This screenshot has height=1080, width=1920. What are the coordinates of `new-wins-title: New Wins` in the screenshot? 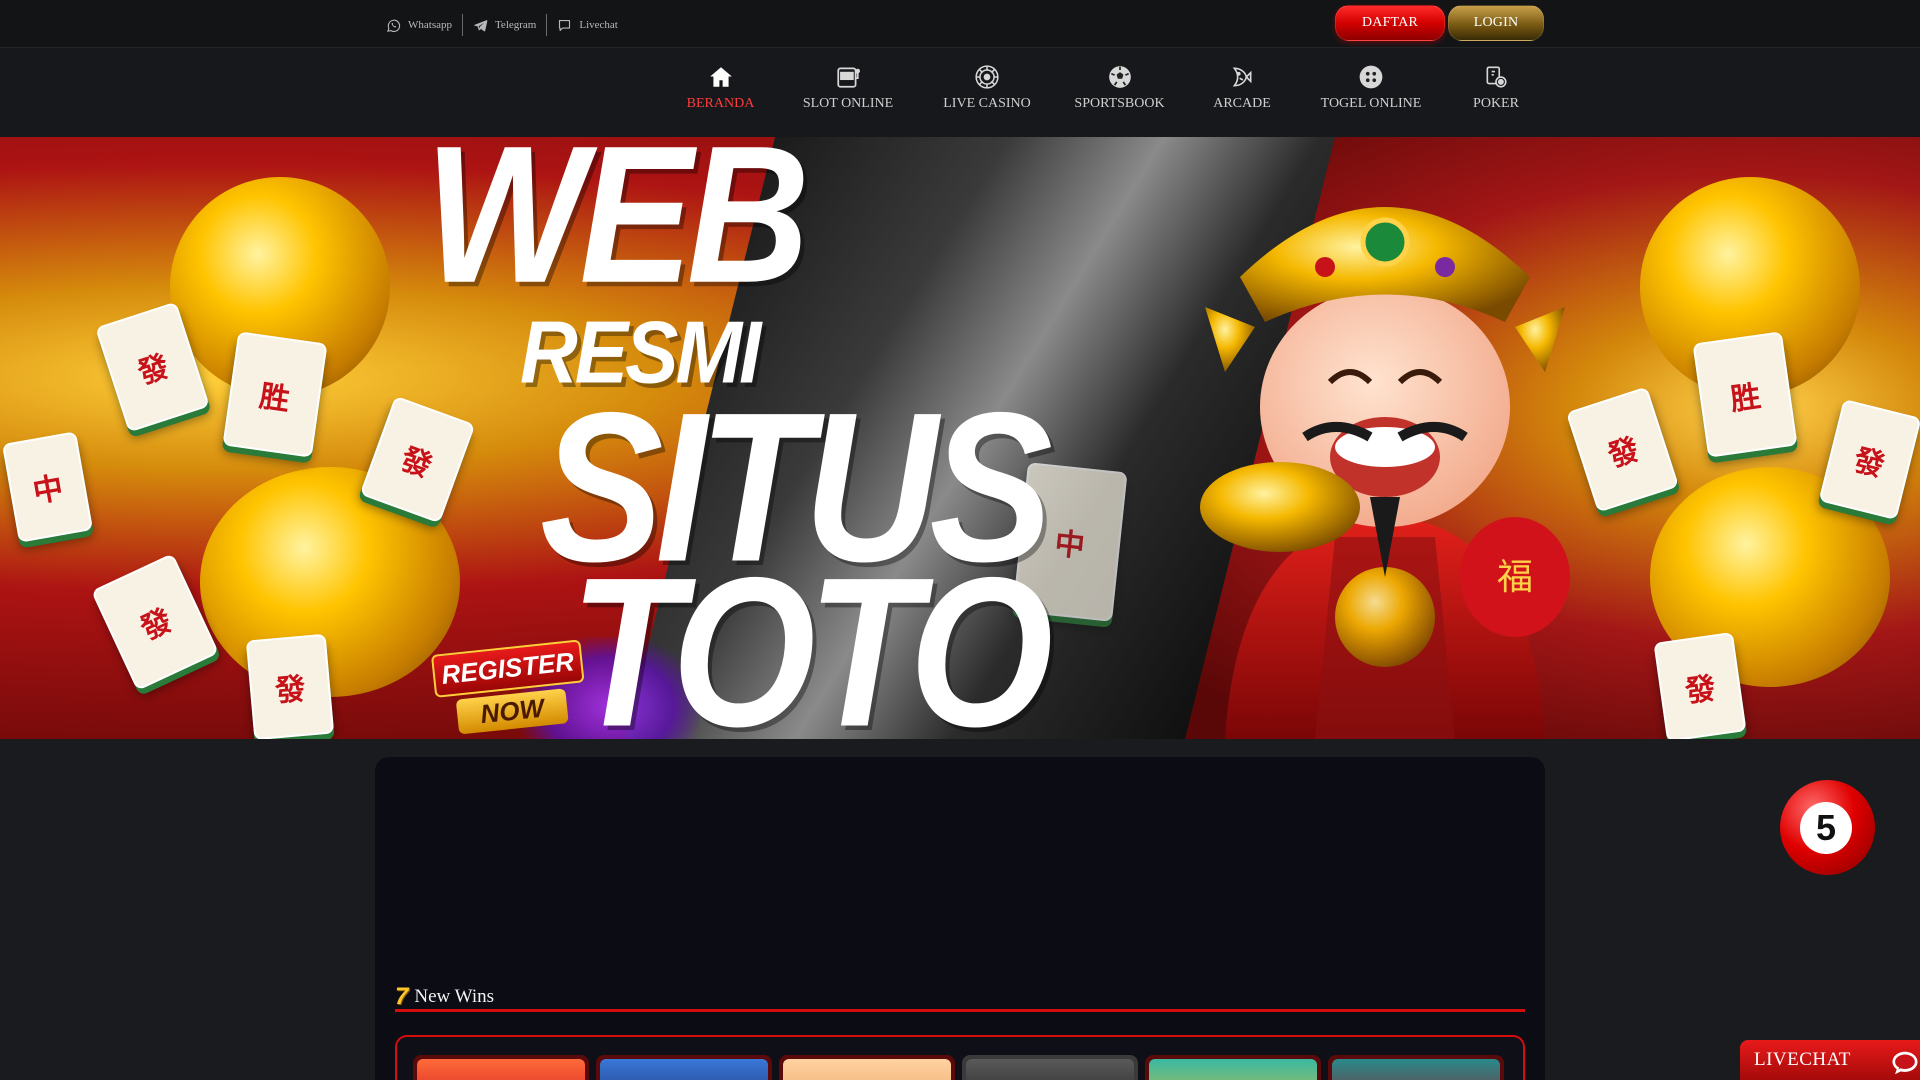 It's located at (454, 996).